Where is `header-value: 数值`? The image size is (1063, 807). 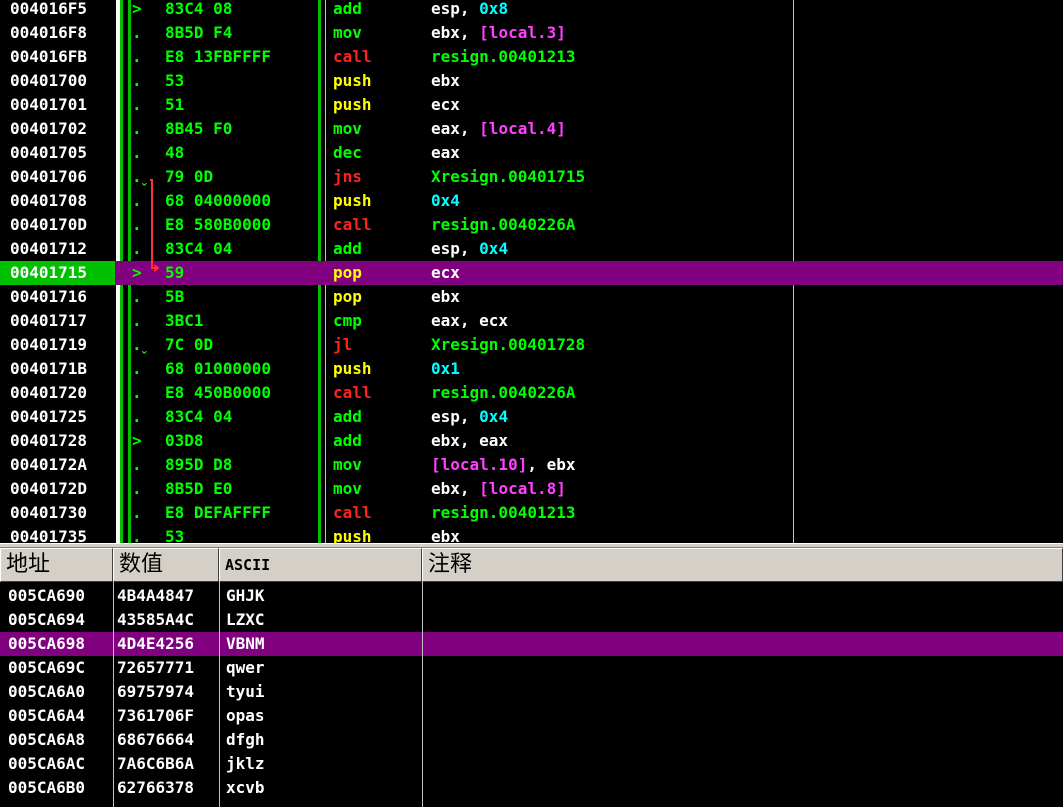
header-value: 数值 is located at coordinates (166, 565).